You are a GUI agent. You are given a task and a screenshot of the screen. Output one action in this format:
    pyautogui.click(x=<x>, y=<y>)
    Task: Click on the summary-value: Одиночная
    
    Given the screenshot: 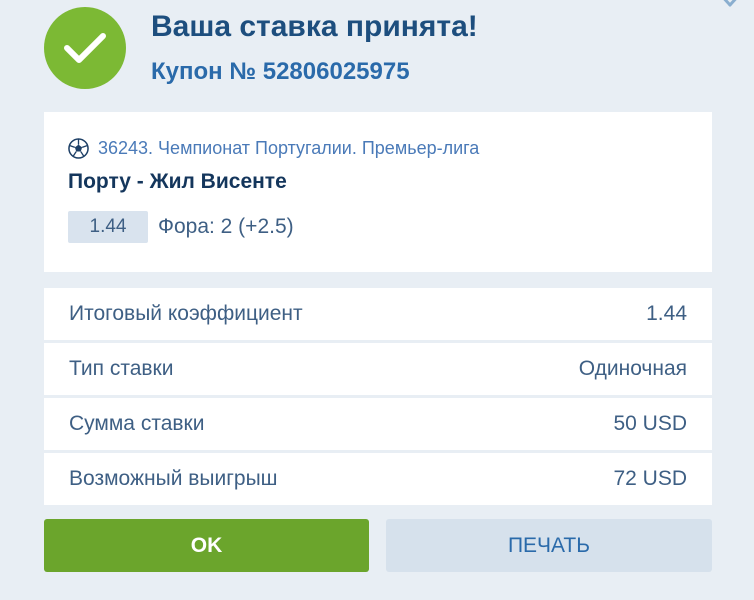 What is the action you would take?
    pyautogui.click(x=632, y=368)
    